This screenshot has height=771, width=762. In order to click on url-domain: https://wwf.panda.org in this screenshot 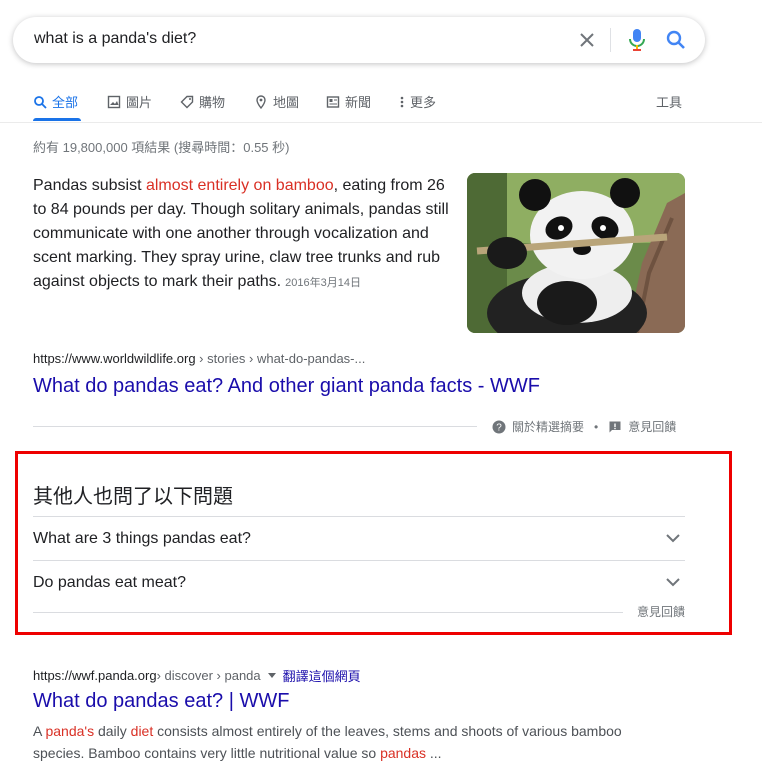, I will do `click(95, 675)`.